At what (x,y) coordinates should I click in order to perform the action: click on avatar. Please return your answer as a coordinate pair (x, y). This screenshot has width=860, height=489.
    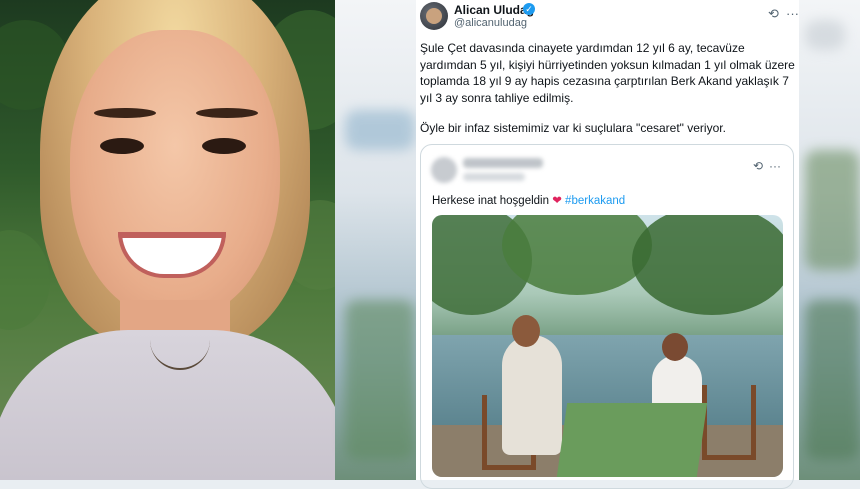
    Looking at the image, I should click on (434, 16).